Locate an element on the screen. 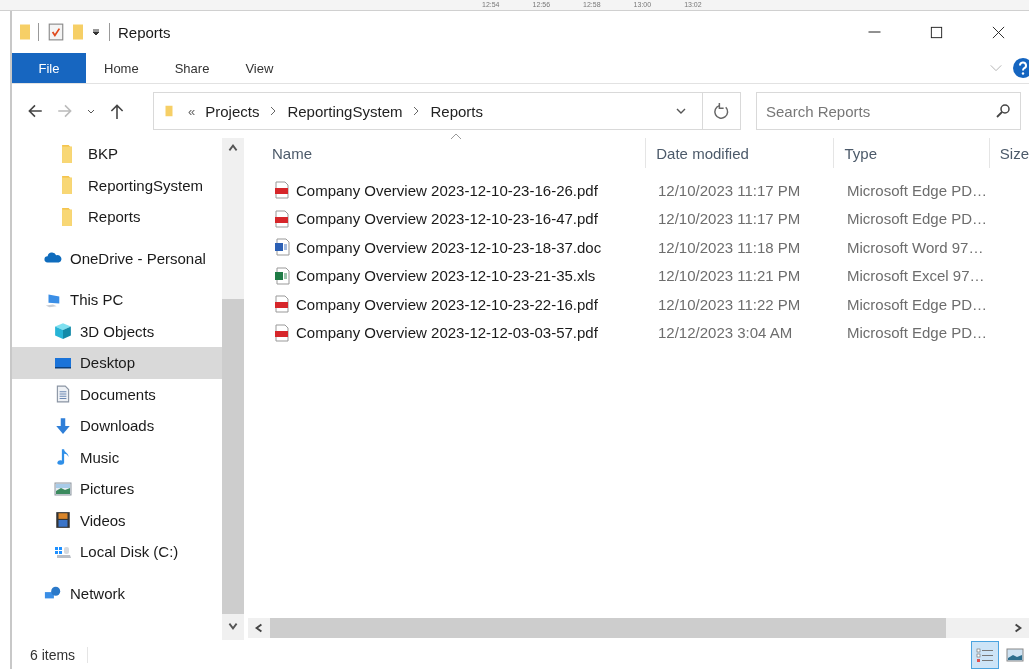 The width and height of the screenshot is (1029, 669). scroll-left-icon is located at coordinates (259, 628).